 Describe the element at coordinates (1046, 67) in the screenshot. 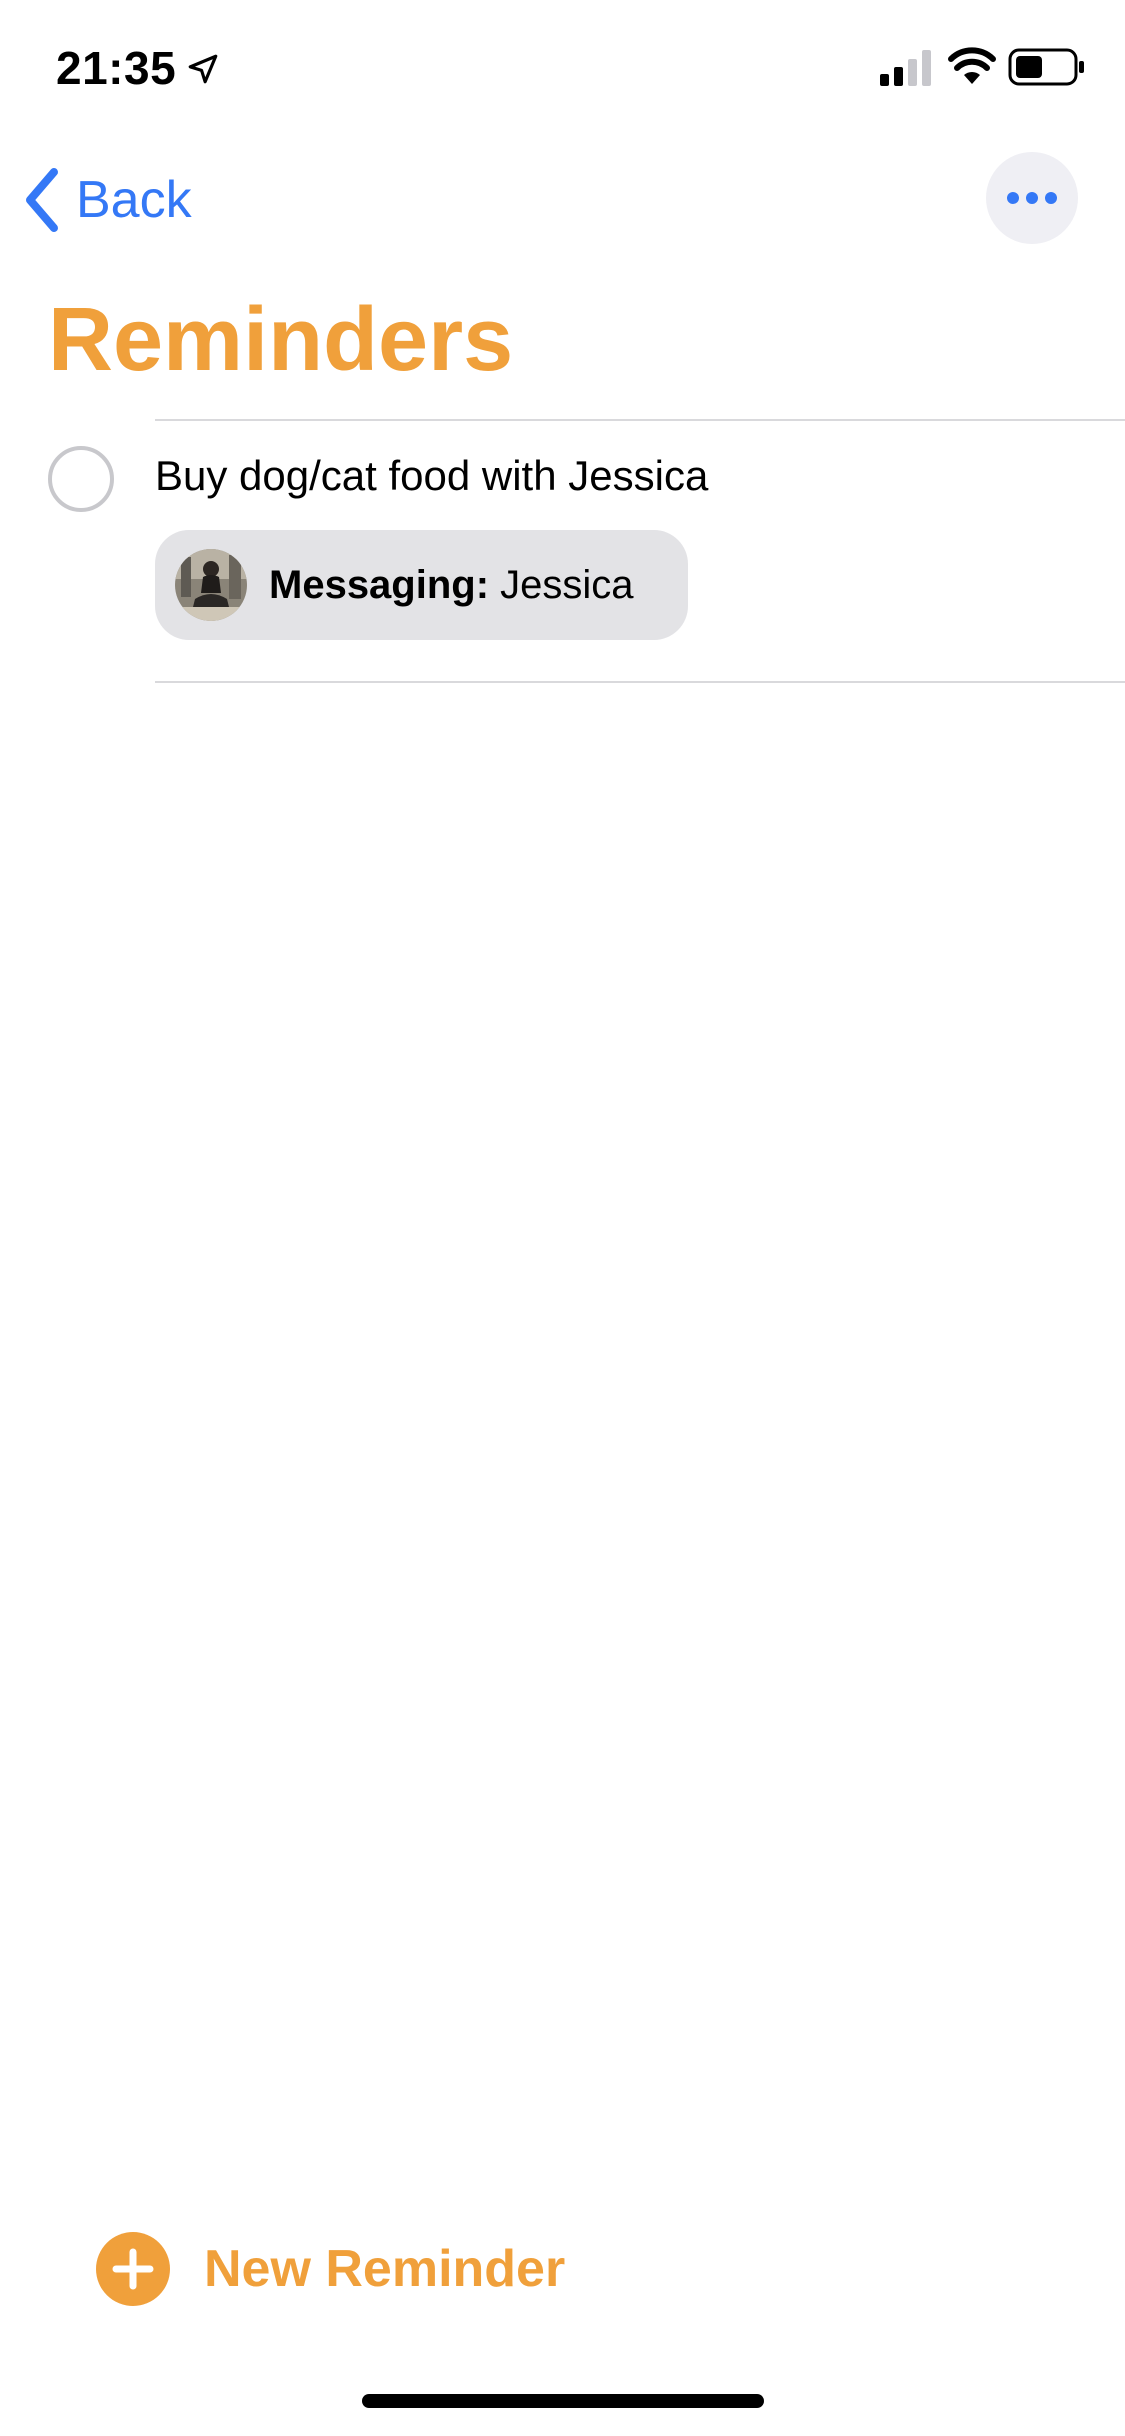

I see `battery-icon` at that location.